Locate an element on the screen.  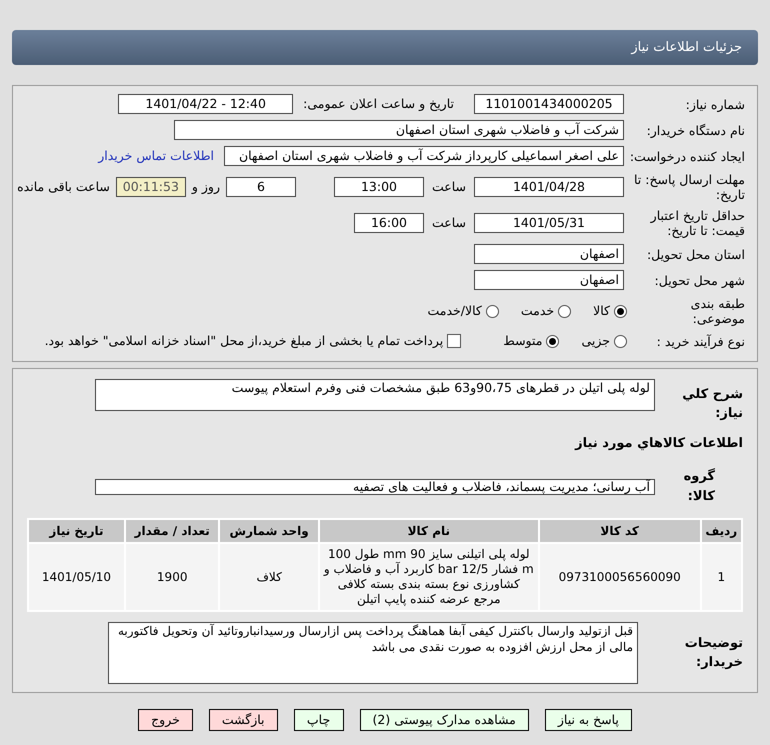
radio-label: کالا/خدمت is located at coordinates (454, 311).